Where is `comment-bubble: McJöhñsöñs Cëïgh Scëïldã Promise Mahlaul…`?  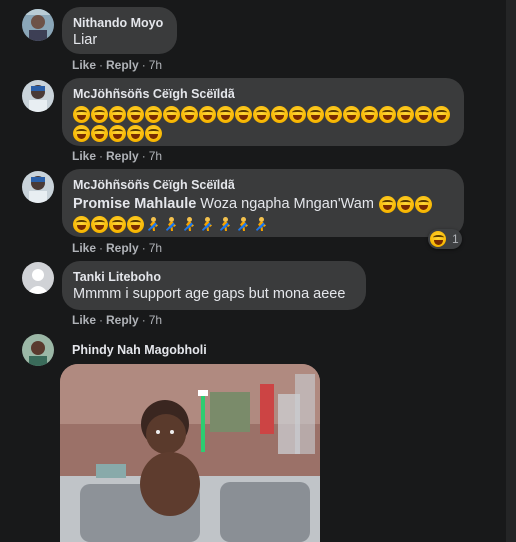
comment-bubble: McJöhñsöñs Cëïgh Scëïldã Promise Mahlaul… is located at coordinates (263, 203).